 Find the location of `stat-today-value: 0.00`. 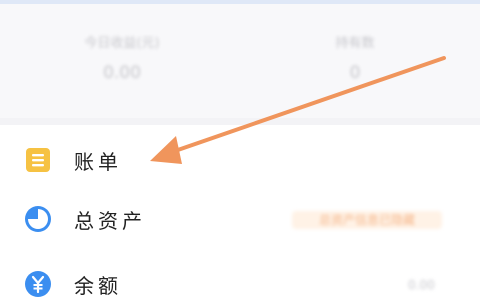

stat-today-value: 0.00 is located at coordinates (122, 73).